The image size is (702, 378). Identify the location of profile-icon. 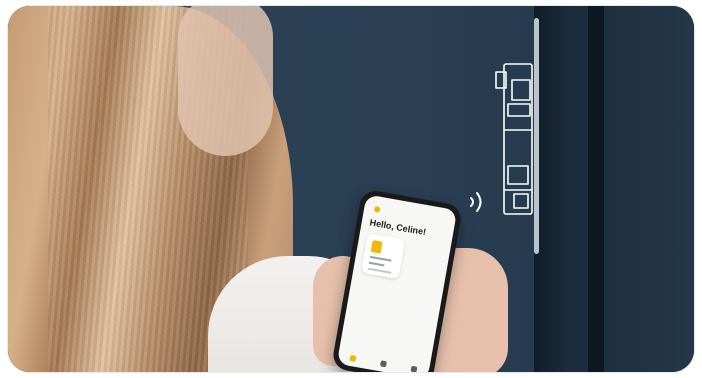
(383, 364).